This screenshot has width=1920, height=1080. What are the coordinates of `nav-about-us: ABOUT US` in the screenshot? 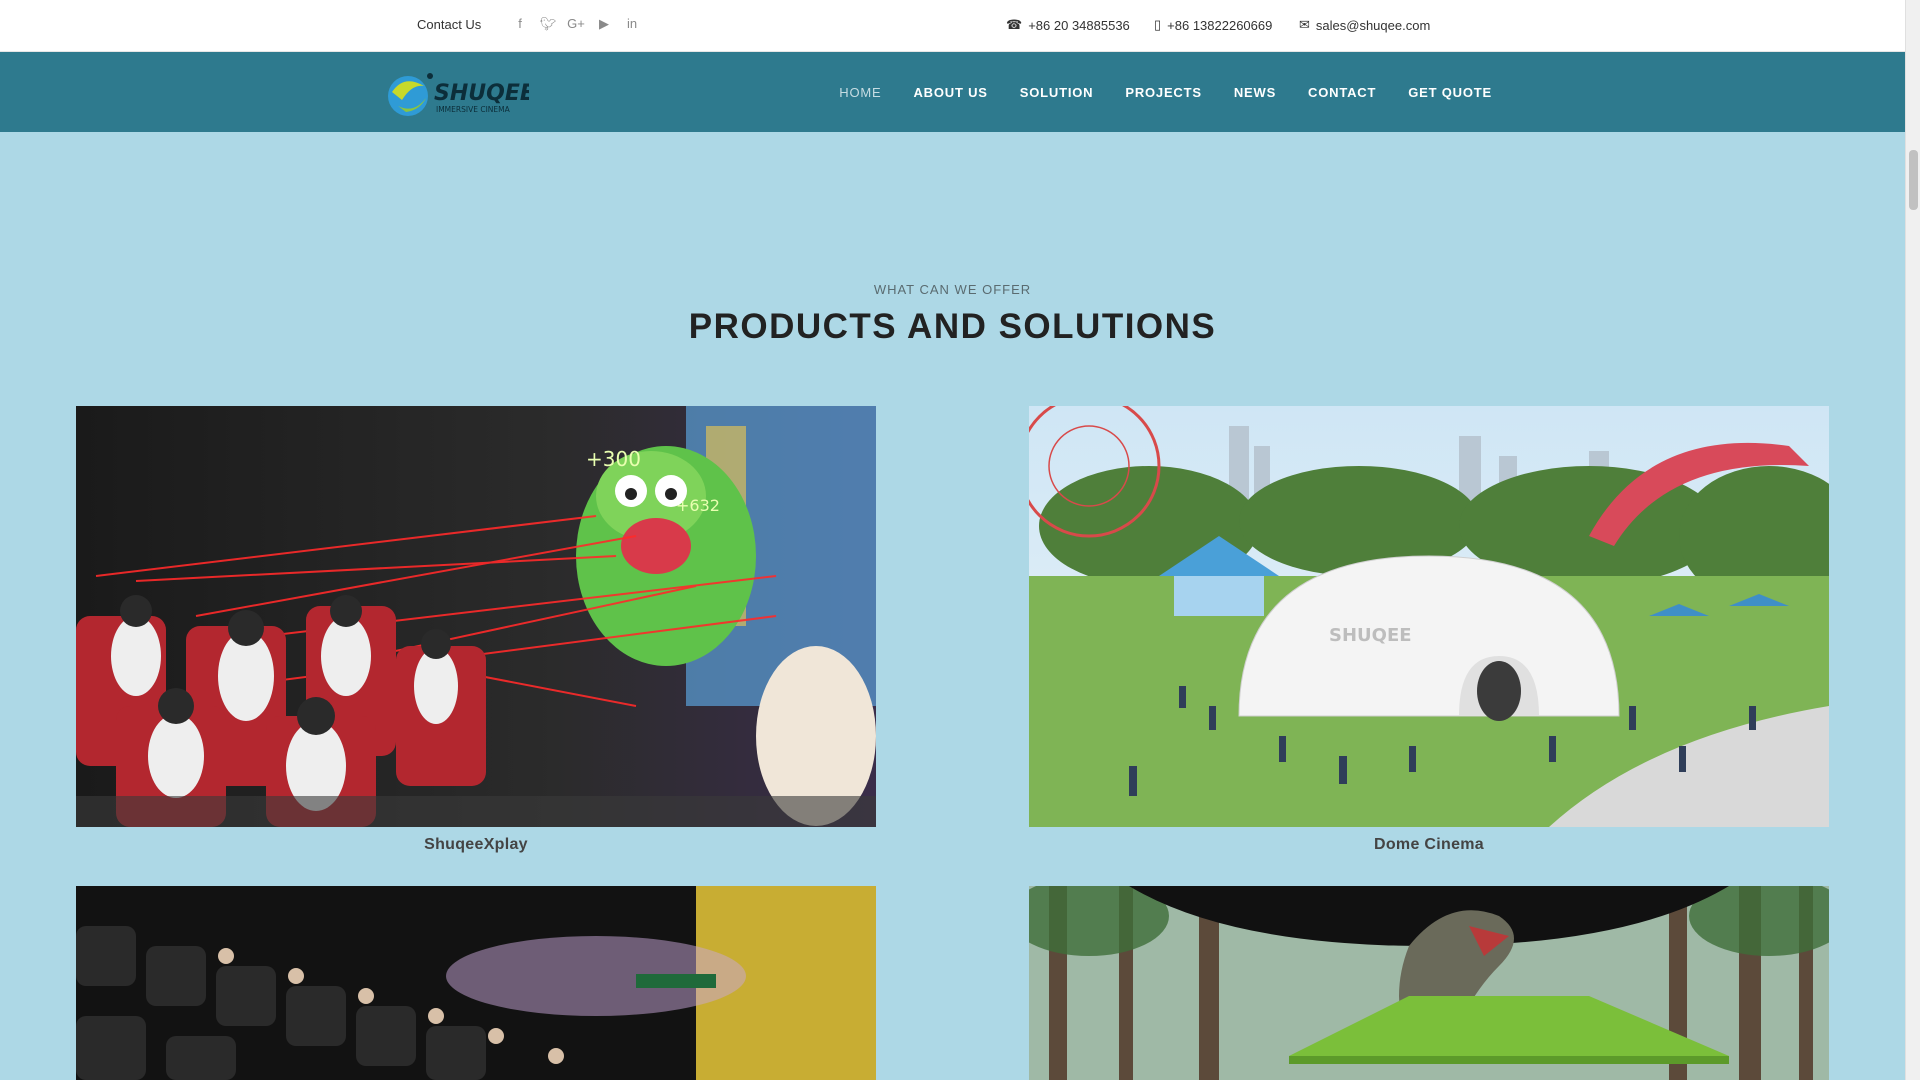 It's located at (950, 92).